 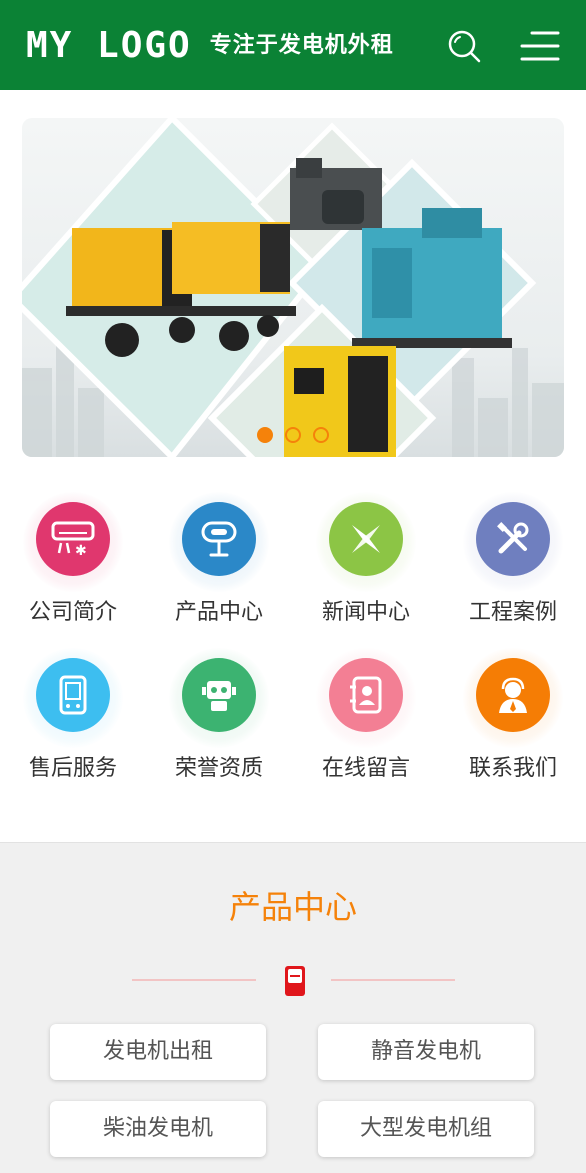 I want to click on air-conditioner-icon: ✱, so click(x=73, y=539).